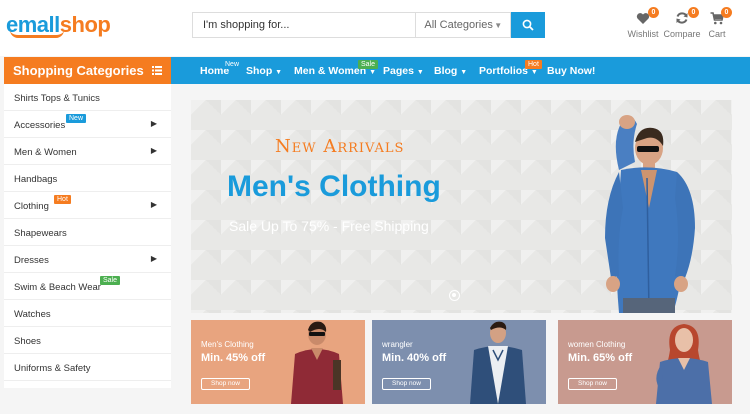 The height and width of the screenshot is (414, 750). What do you see at coordinates (87, 259) in the screenshot?
I see `sidebar-item-dresses: Dresses ▶` at bounding box center [87, 259].